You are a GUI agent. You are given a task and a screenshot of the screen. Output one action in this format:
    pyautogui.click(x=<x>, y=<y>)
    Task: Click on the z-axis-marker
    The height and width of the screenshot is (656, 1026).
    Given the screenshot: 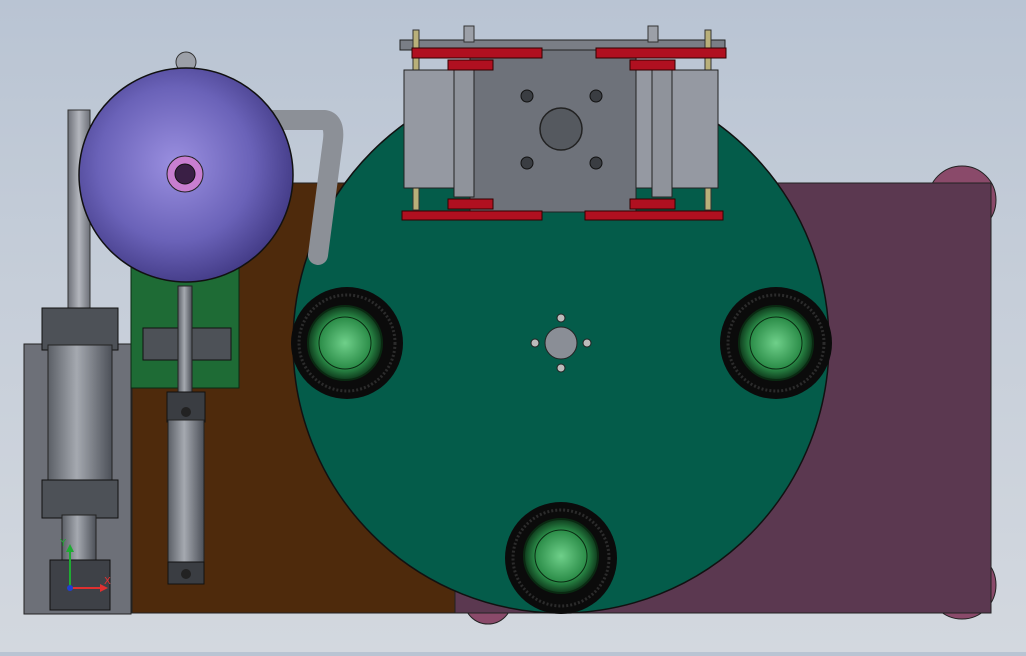 What is the action you would take?
    pyautogui.click(x=70, y=588)
    